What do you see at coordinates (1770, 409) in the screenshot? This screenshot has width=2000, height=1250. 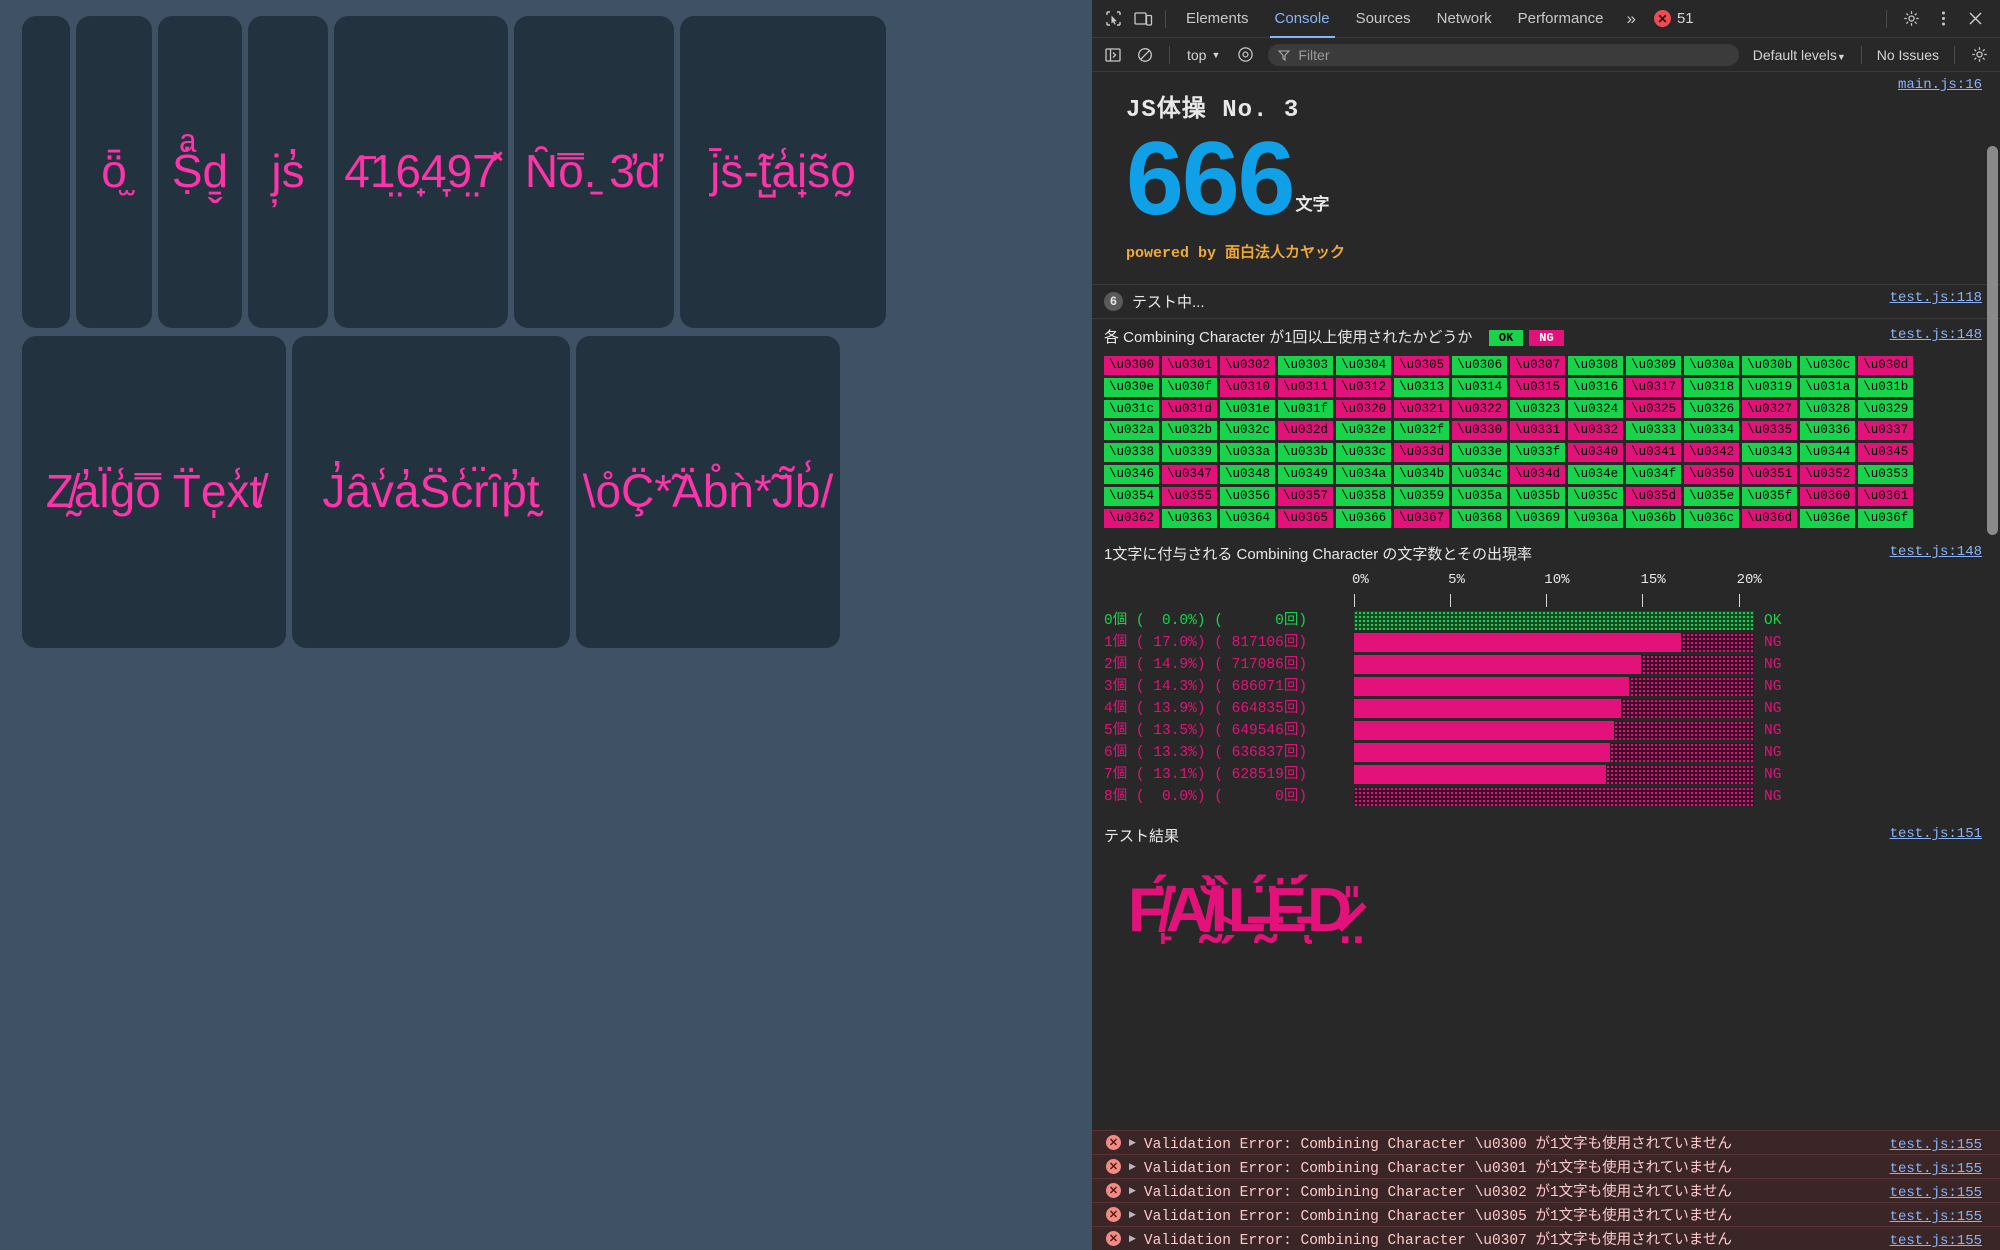 I see `cc-cell: \u0327` at bounding box center [1770, 409].